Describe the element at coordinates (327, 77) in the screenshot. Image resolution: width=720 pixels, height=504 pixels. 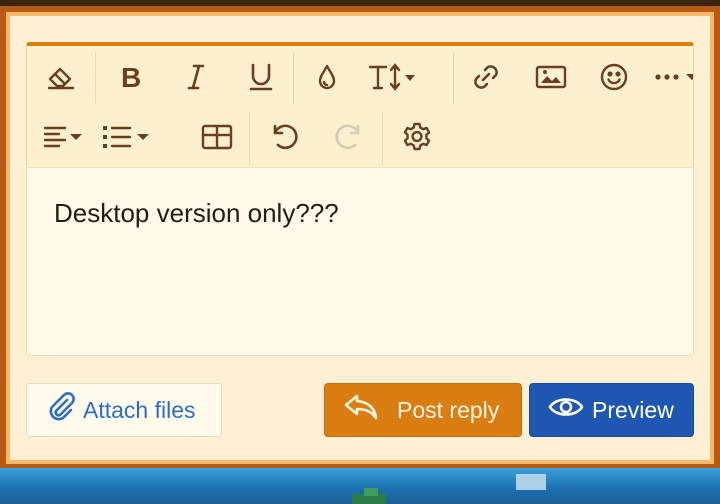
I see `text-color-icon` at that location.